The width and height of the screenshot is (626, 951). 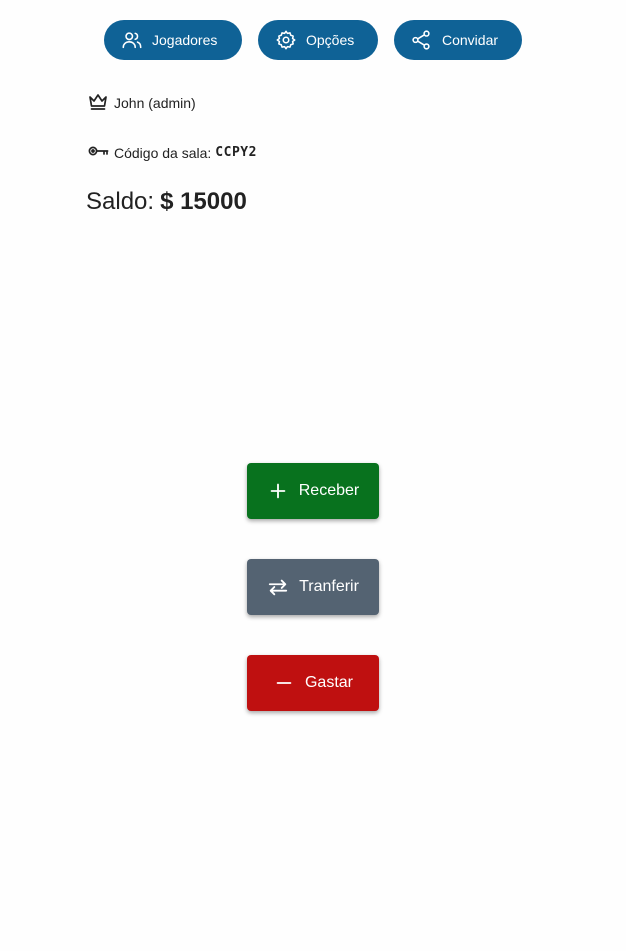 I want to click on spend-button-label: Gastar, so click(x=328, y=682).